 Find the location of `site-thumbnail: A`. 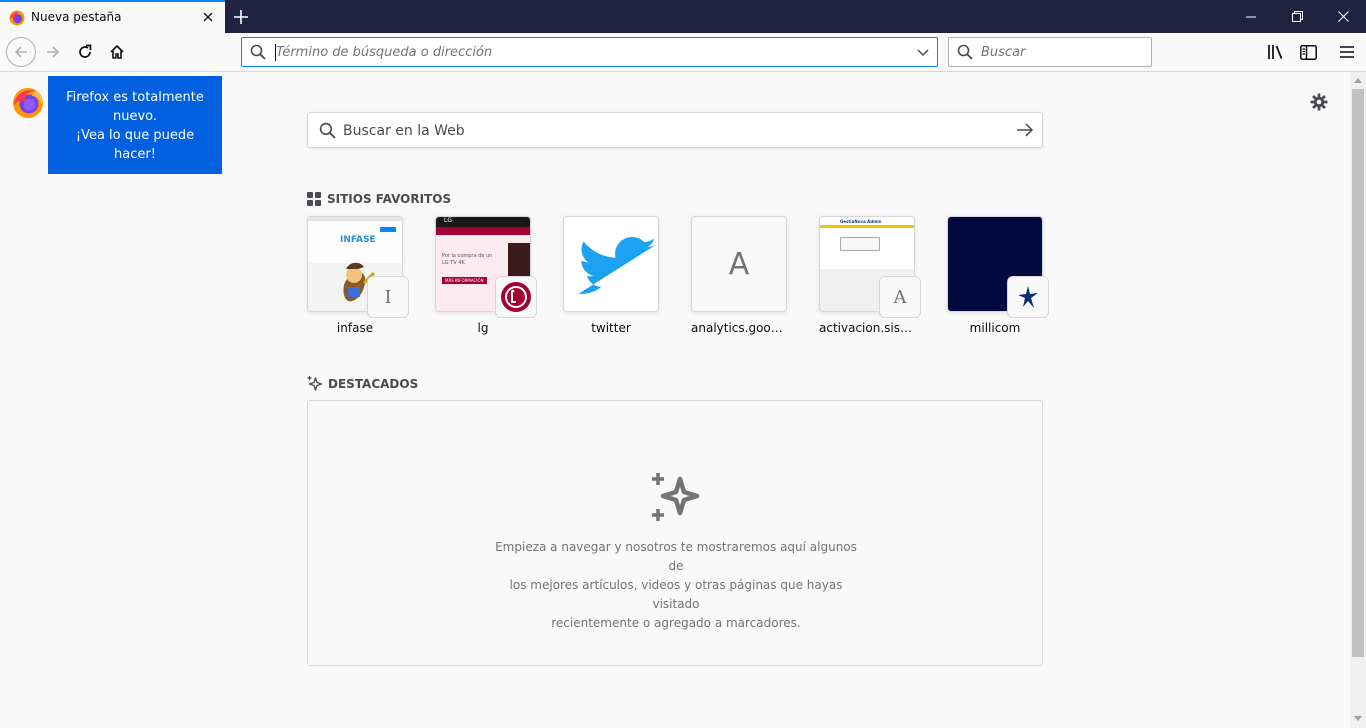

site-thumbnail: A is located at coordinates (739, 264).